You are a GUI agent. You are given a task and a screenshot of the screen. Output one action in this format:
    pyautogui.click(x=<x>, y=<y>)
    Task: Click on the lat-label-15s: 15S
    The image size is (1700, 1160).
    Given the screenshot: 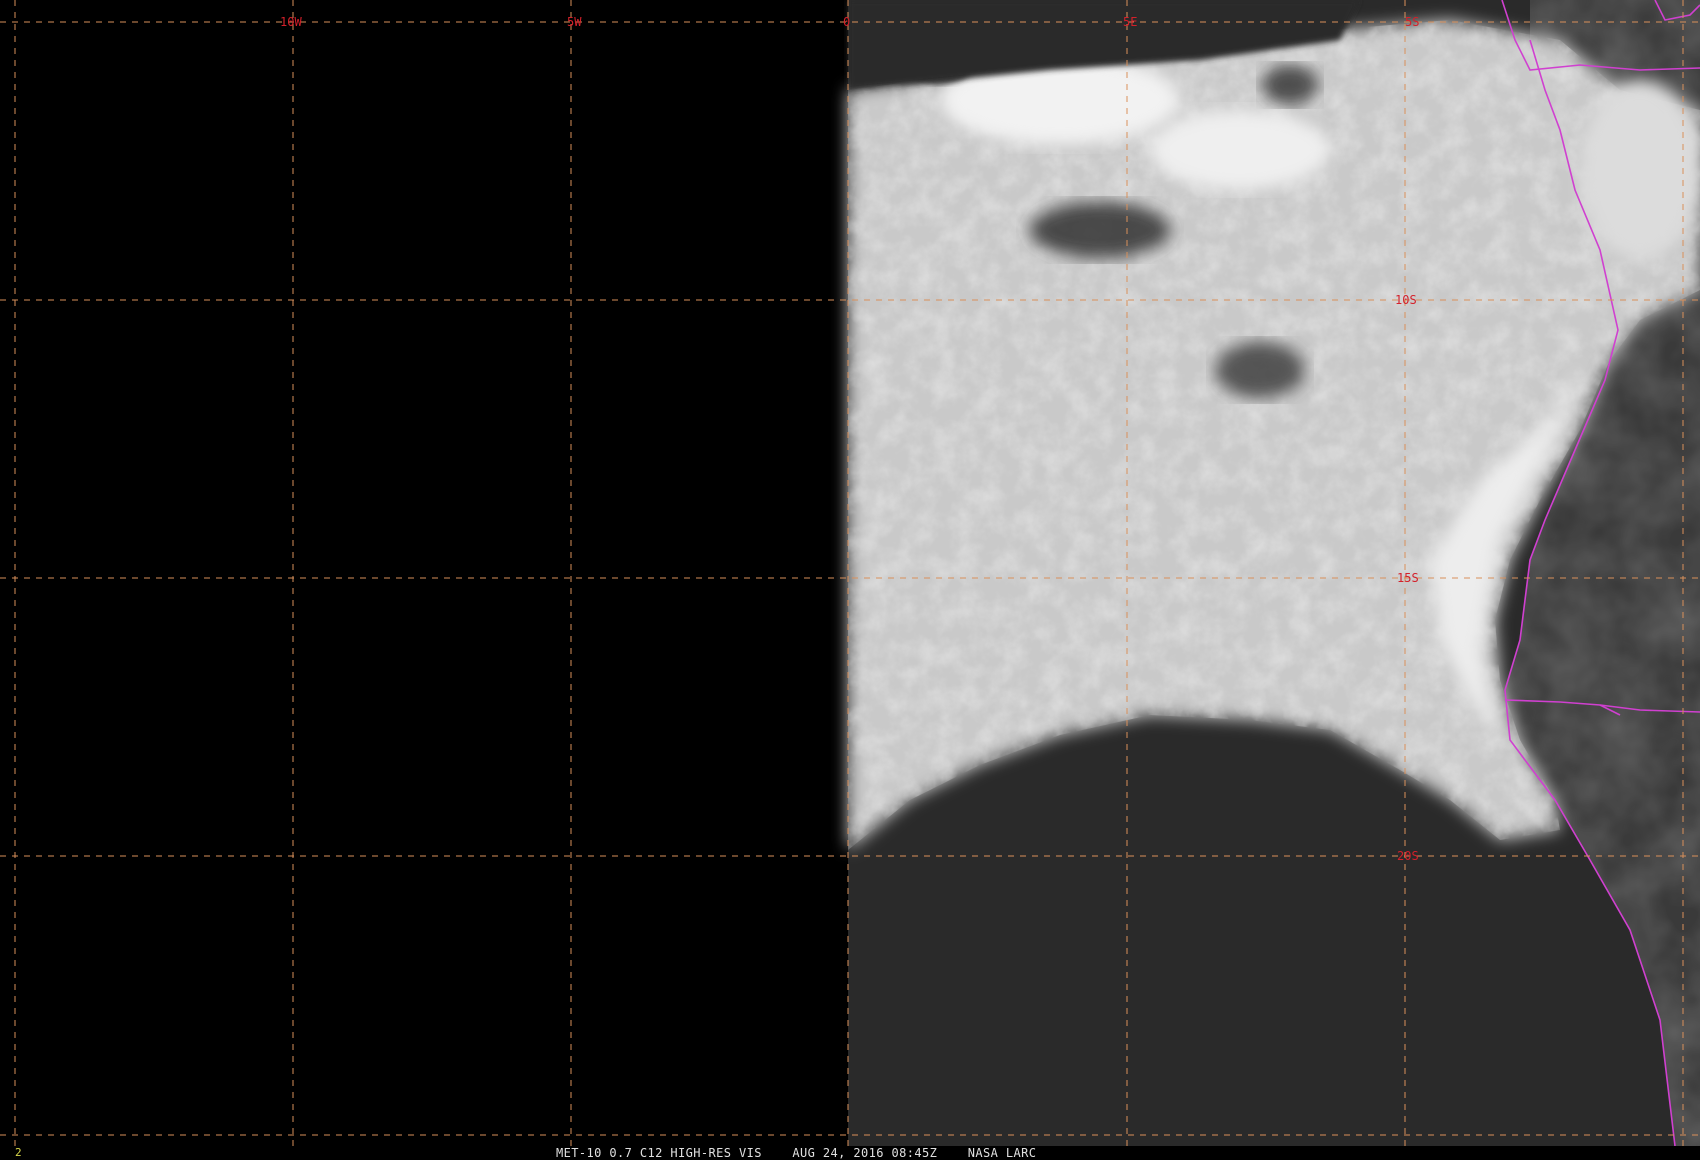 What is the action you would take?
    pyautogui.click(x=1408, y=578)
    